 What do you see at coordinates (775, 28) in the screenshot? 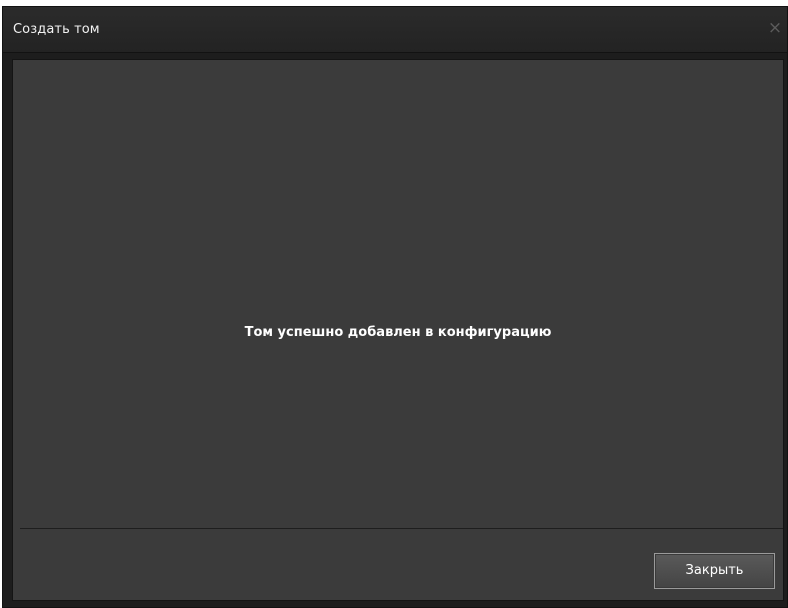
I see `close-icon: ×` at bounding box center [775, 28].